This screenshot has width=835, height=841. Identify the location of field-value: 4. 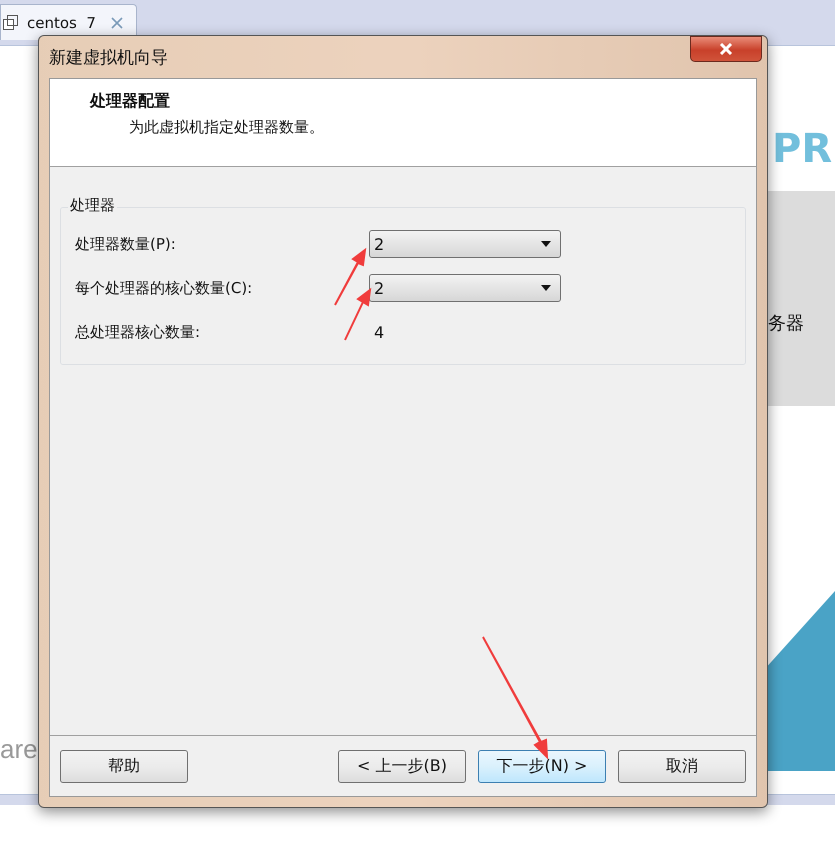
(378, 332).